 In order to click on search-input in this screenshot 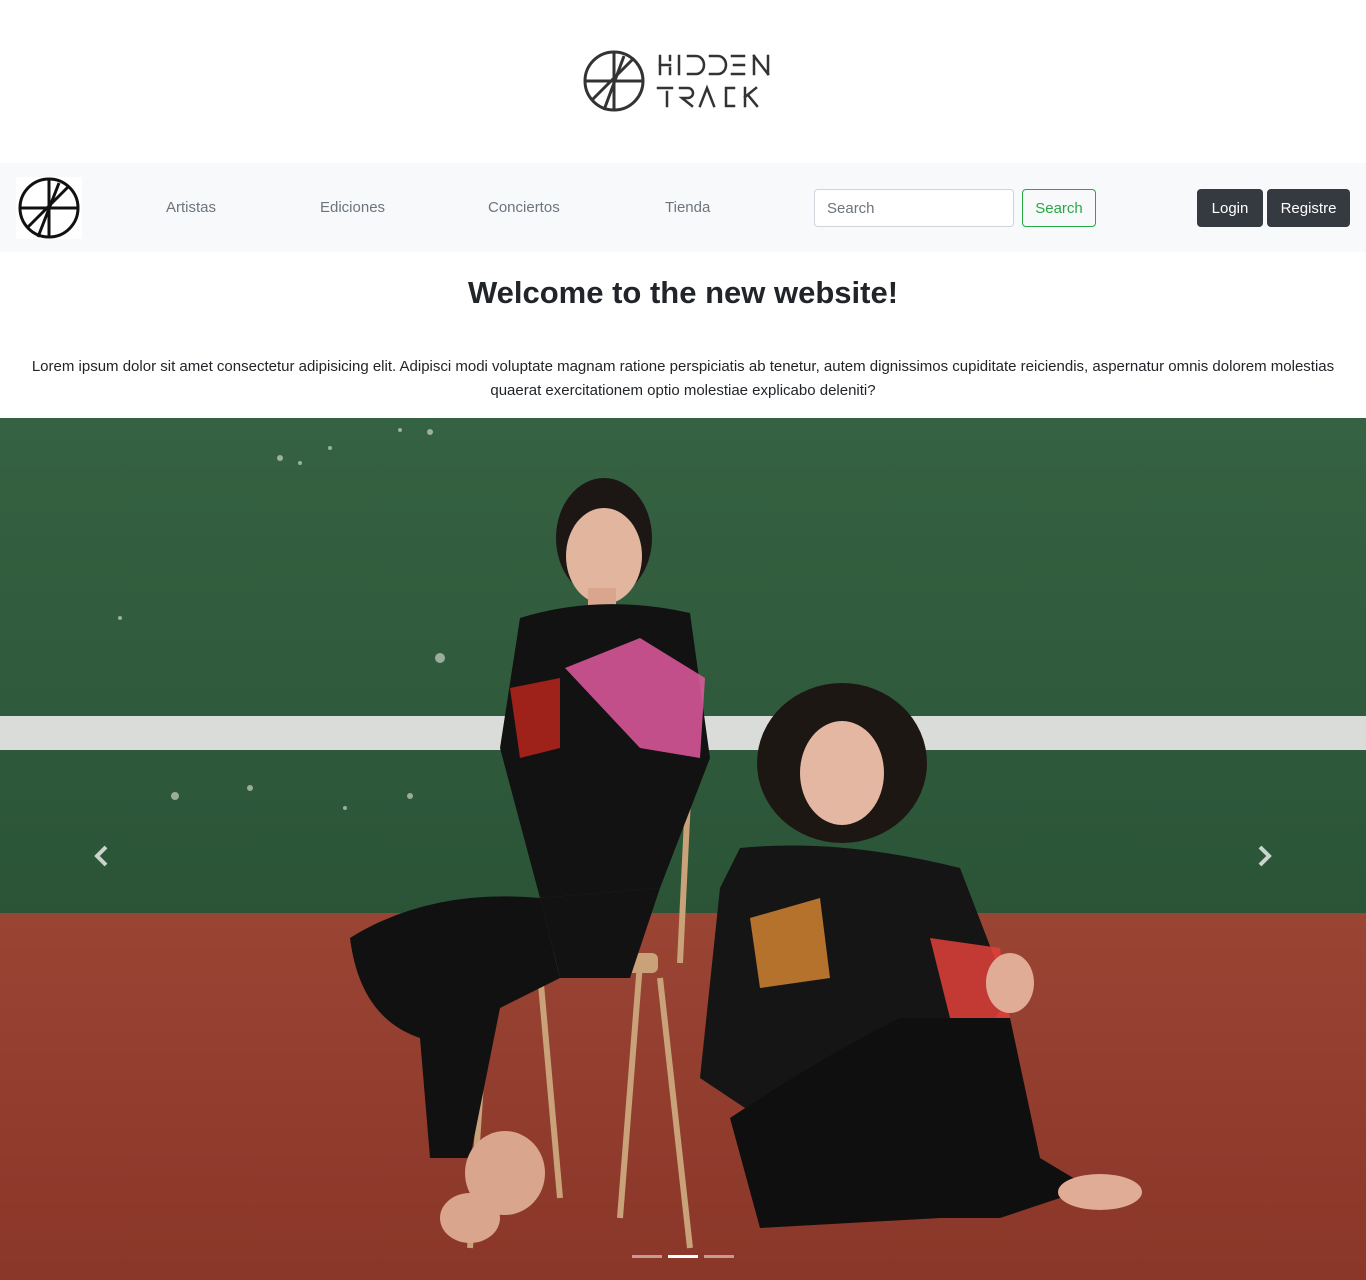, I will do `click(914, 208)`.